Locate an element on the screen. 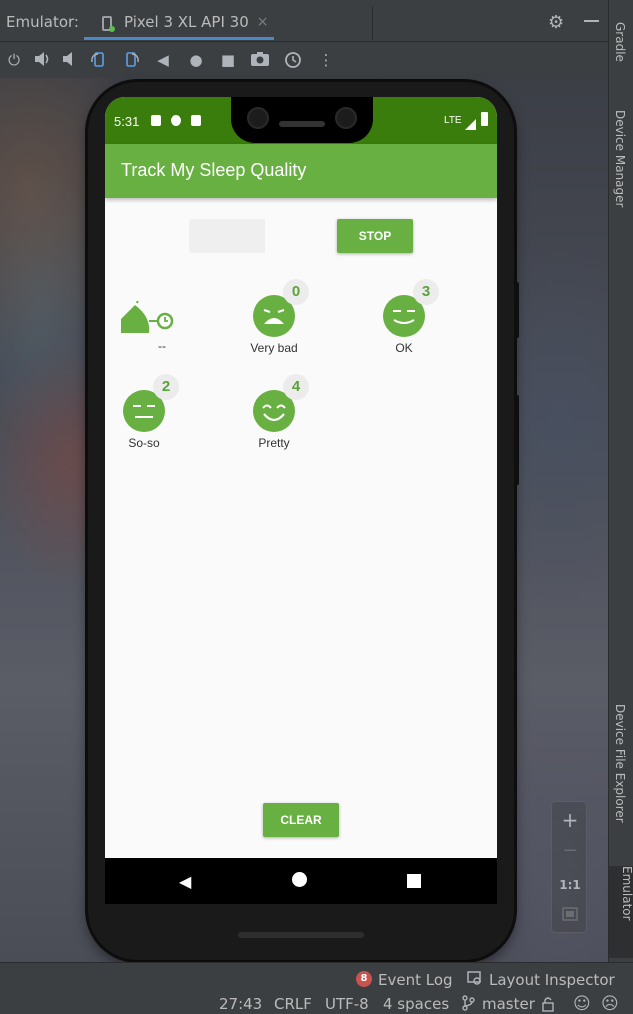  night-quality-label: -- is located at coordinates (162, 346).